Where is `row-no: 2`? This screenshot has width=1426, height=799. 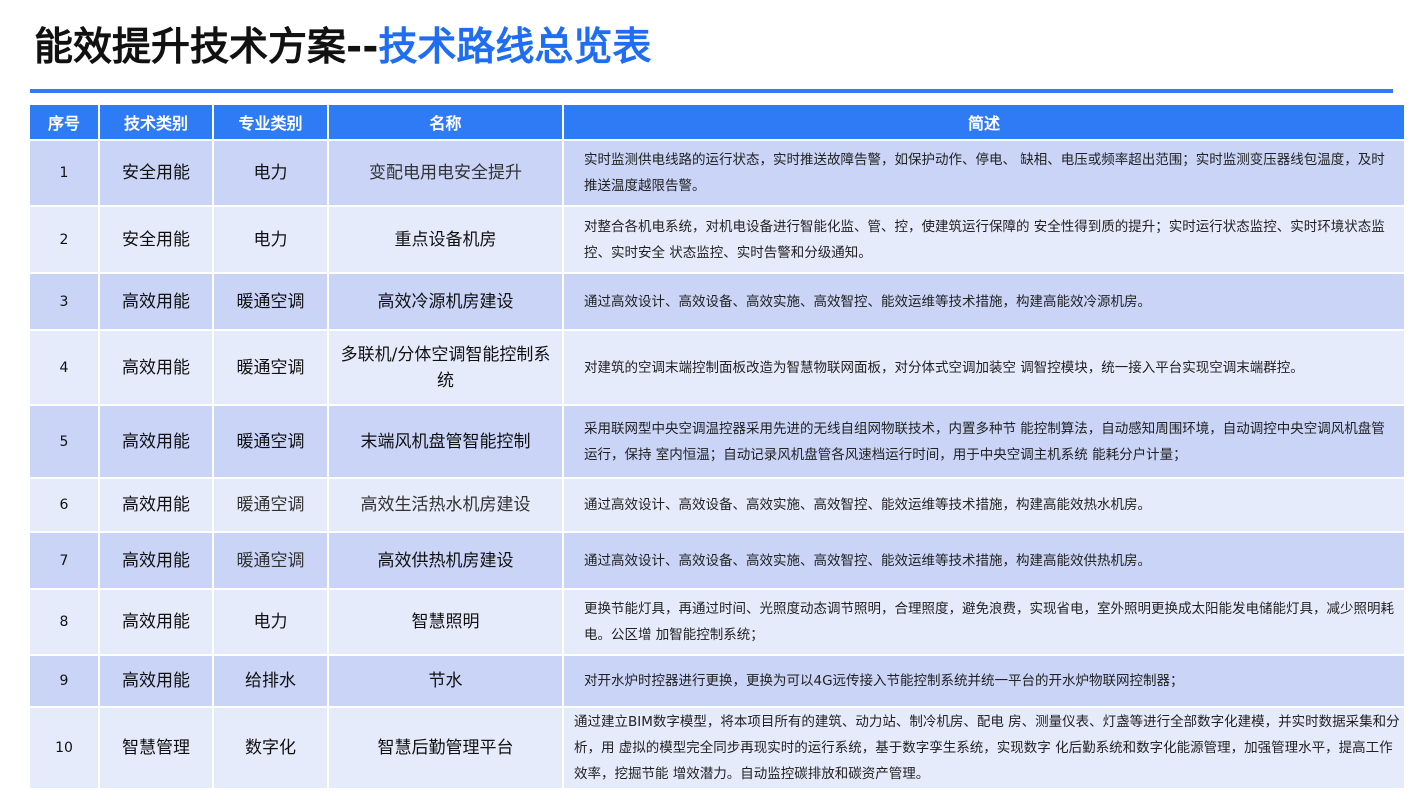
row-no: 2 is located at coordinates (64, 239).